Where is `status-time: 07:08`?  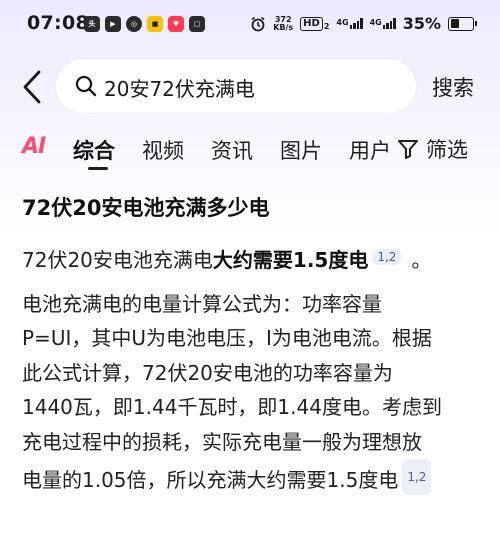
status-time: 07:08 is located at coordinates (58, 23).